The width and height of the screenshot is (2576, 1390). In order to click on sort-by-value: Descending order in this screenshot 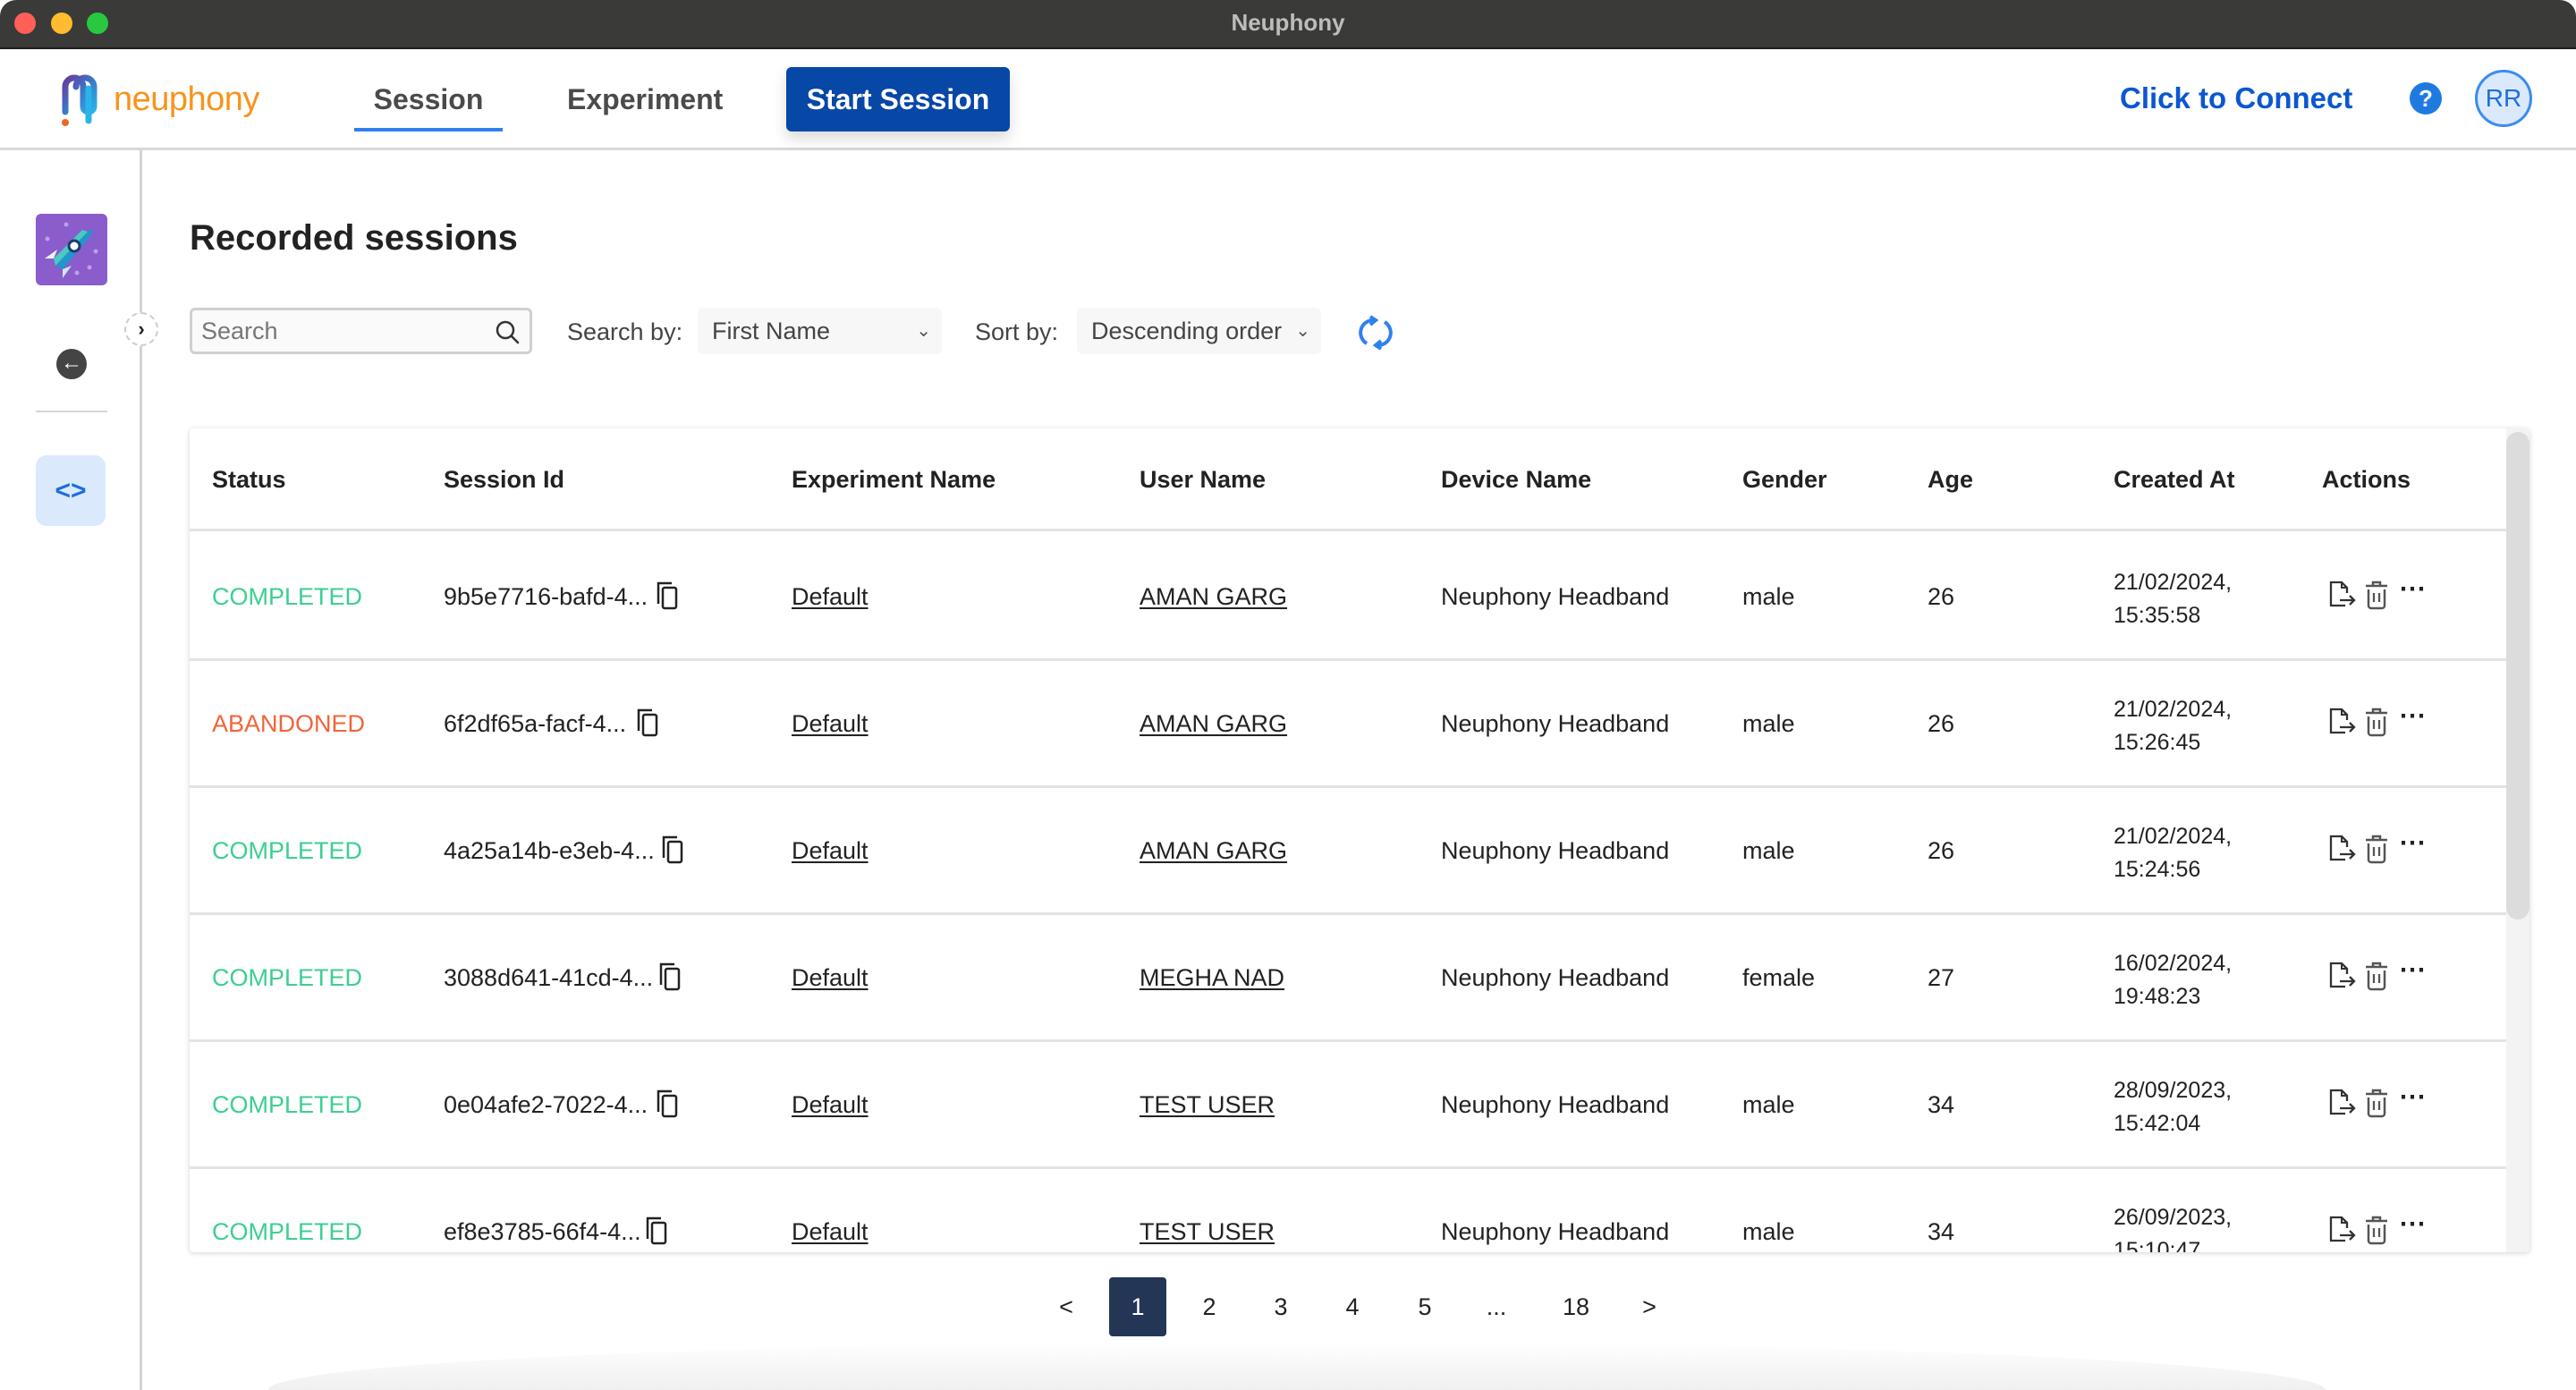, I will do `click(1187, 331)`.